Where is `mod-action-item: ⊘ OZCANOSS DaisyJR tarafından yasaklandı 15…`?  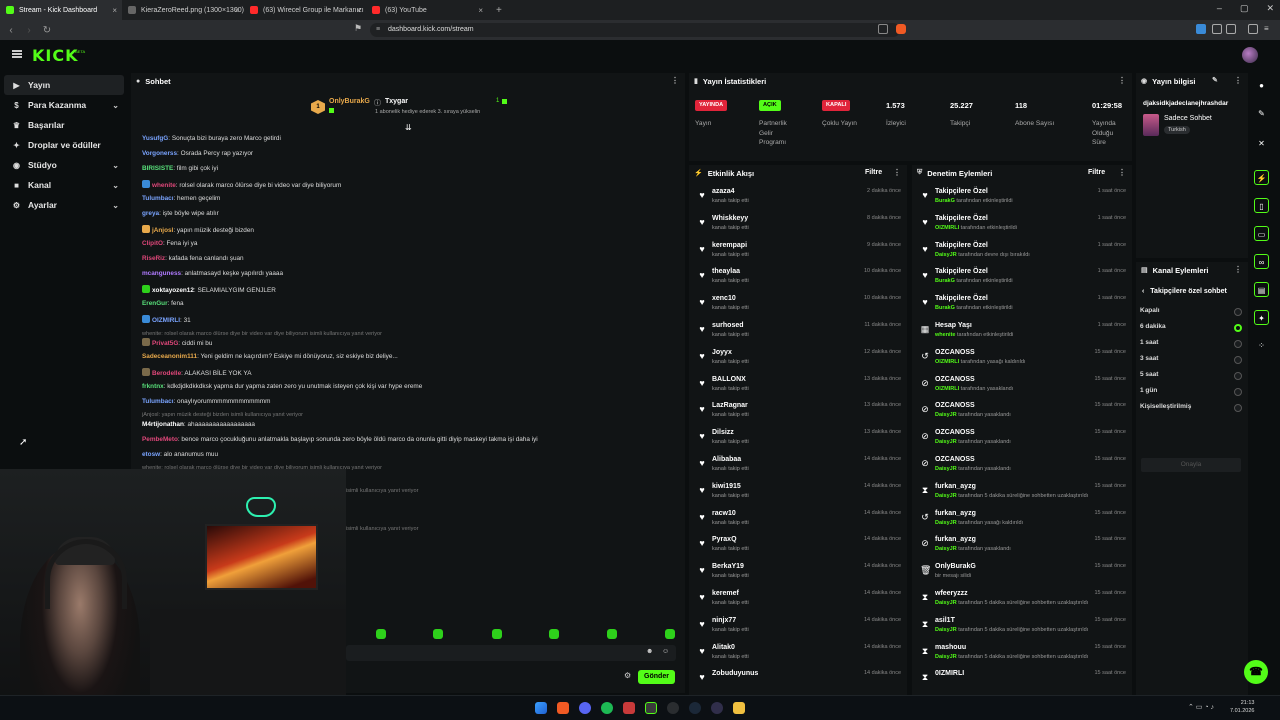 mod-action-item: ⊘ OZCANOSS DaisyJR tarafından yasaklandı 15… is located at coordinates (1022, 412).